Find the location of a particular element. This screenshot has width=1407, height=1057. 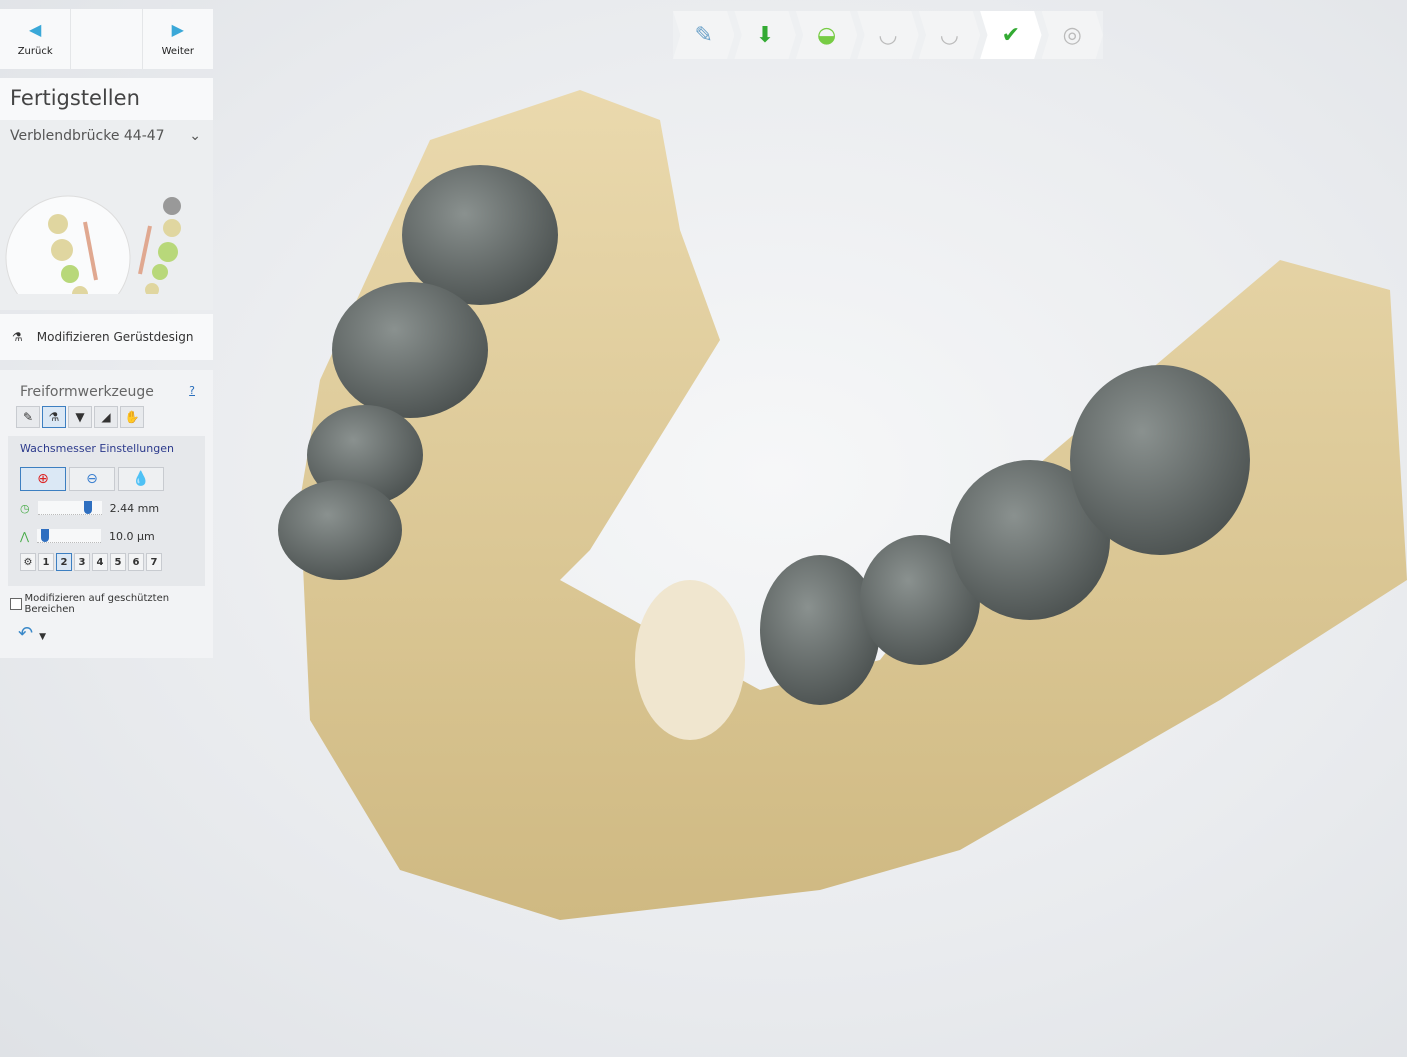

natural-tooth is located at coordinates (690, 660).